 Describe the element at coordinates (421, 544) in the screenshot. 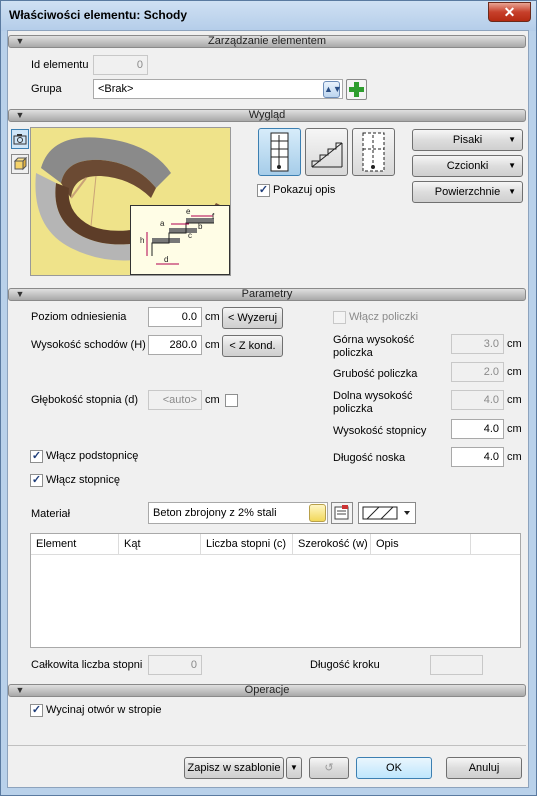

I see `column-header-description: Opis` at that location.